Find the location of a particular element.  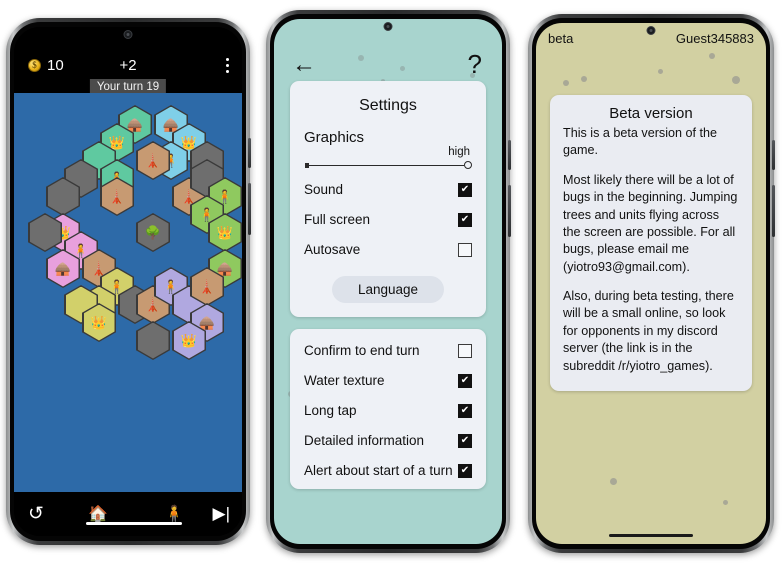

house-icon: 🏠 is located at coordinates (98, 514).